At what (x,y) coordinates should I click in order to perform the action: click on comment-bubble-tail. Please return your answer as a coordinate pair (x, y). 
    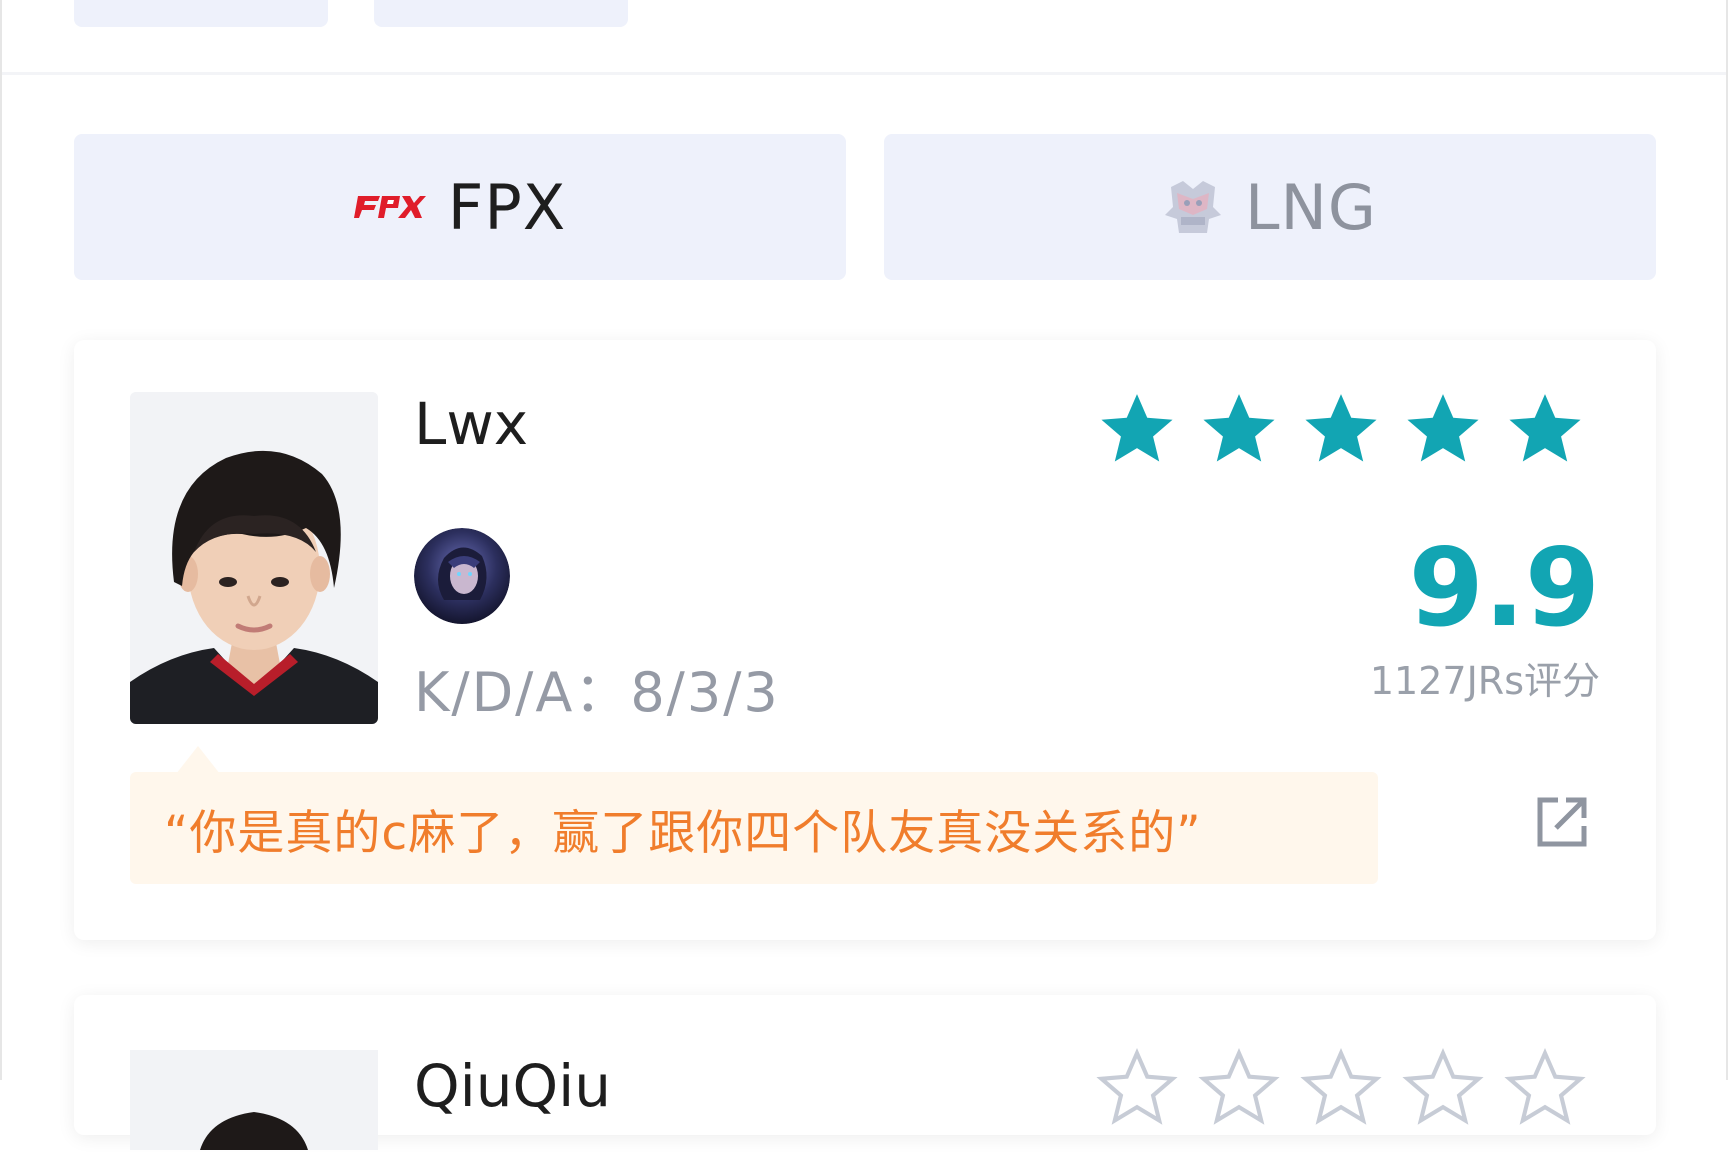
    Looking at the image, I should click on (198, 760).